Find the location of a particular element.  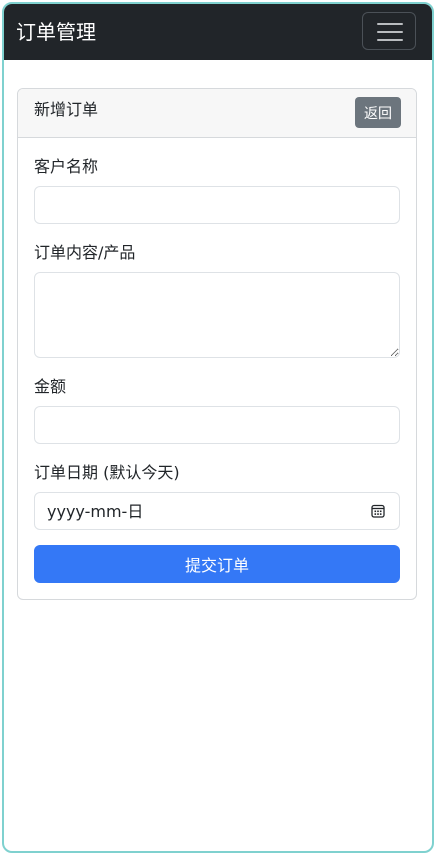

back-button: 返回 is located at coordinates (378, 112).